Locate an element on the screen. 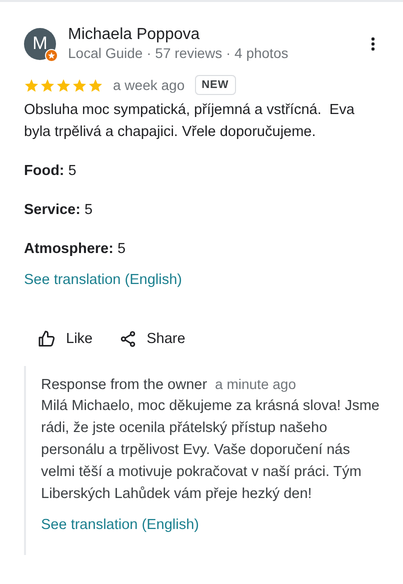 The image size is (403, 584). share-icon is located at coordinates (127, 339).